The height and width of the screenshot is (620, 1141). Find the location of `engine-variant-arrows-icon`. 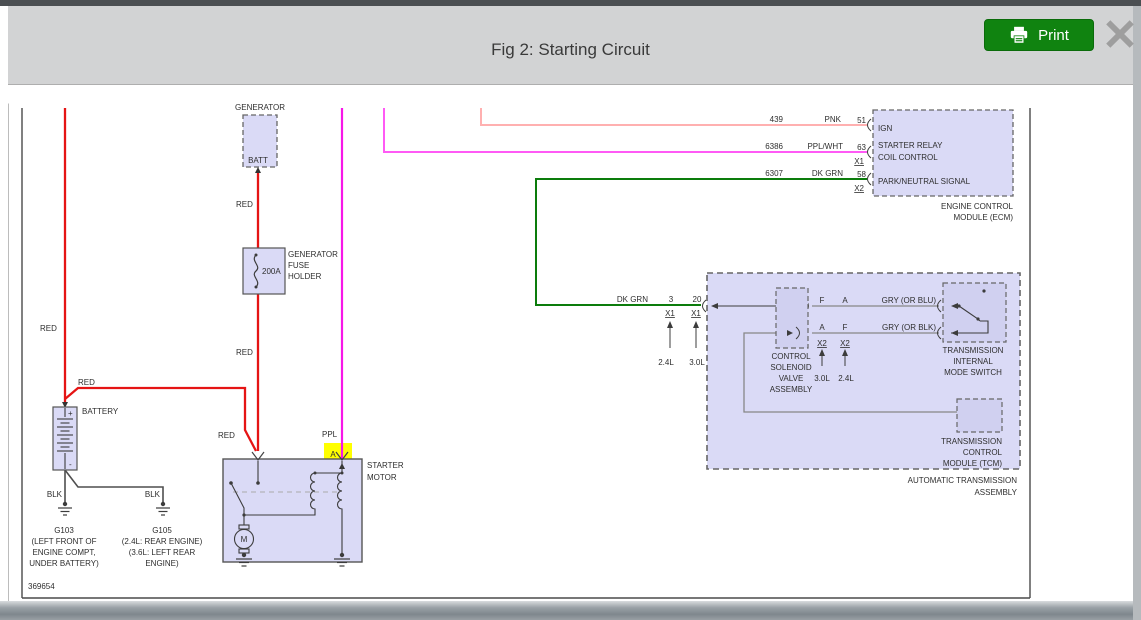

engine-variant-arrows-icon is located at coordinates (683, 337).